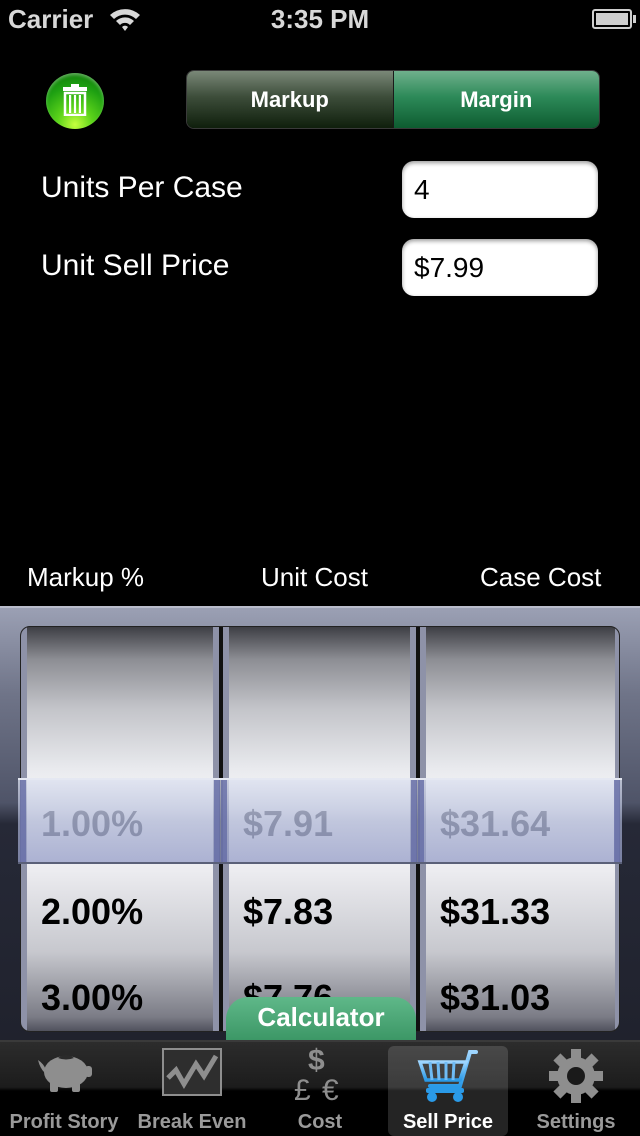  What do you see at coordinates (320, 1122) in the screenshot?
I see `tab-label: Cost` at bounding box center [320, 1122].